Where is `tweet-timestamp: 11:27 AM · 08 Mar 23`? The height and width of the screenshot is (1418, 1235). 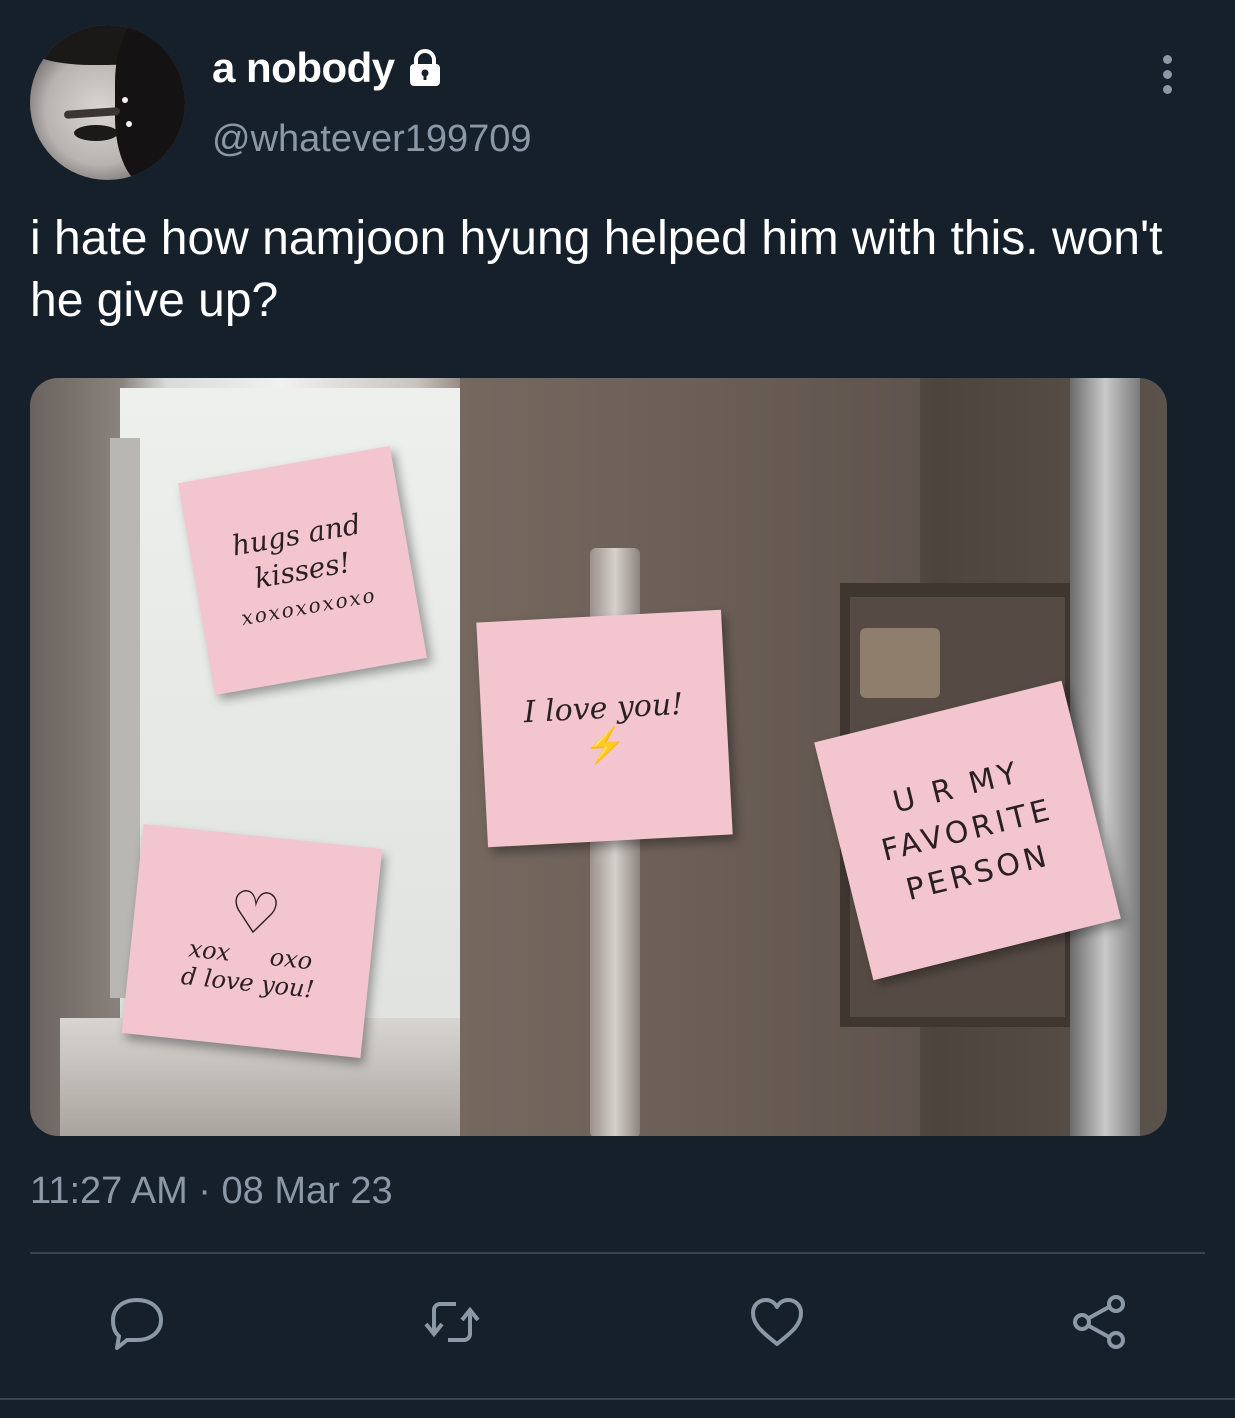 tweet-timestamp: 11:27 AM · 08 Mar 23 is located at coordinates (211, 1191).